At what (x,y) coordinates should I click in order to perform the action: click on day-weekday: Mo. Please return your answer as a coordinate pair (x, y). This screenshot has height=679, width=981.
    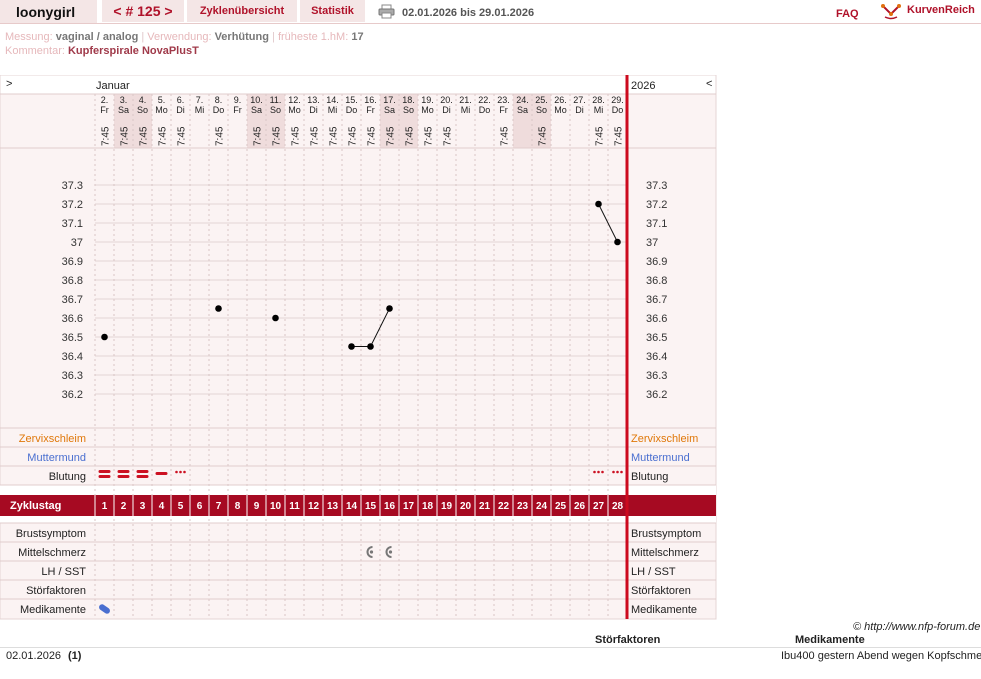
    Looking at the image, I should click on (161, 110).